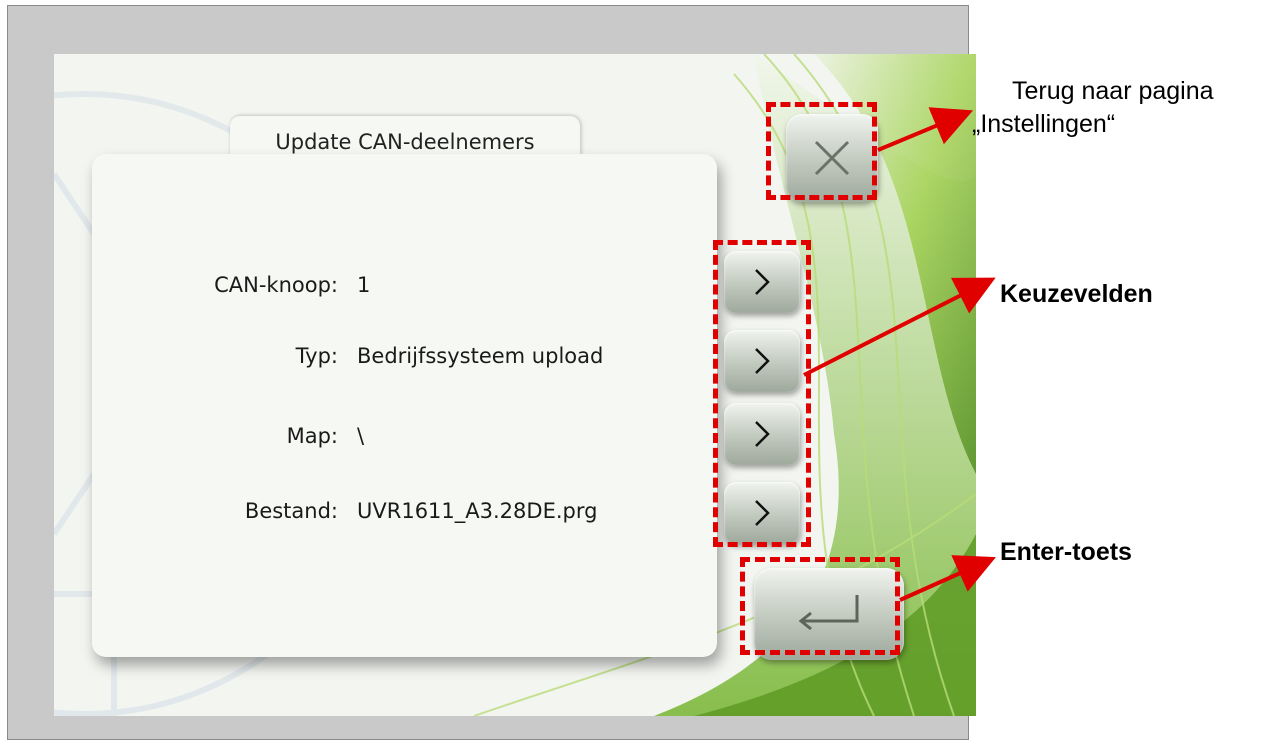 This screenshot has height=742, width=1279. Describe the element at coordinates (1076, 294) in the screenshot. I see `annotation-select-fields: Keuzevelden` at that location.